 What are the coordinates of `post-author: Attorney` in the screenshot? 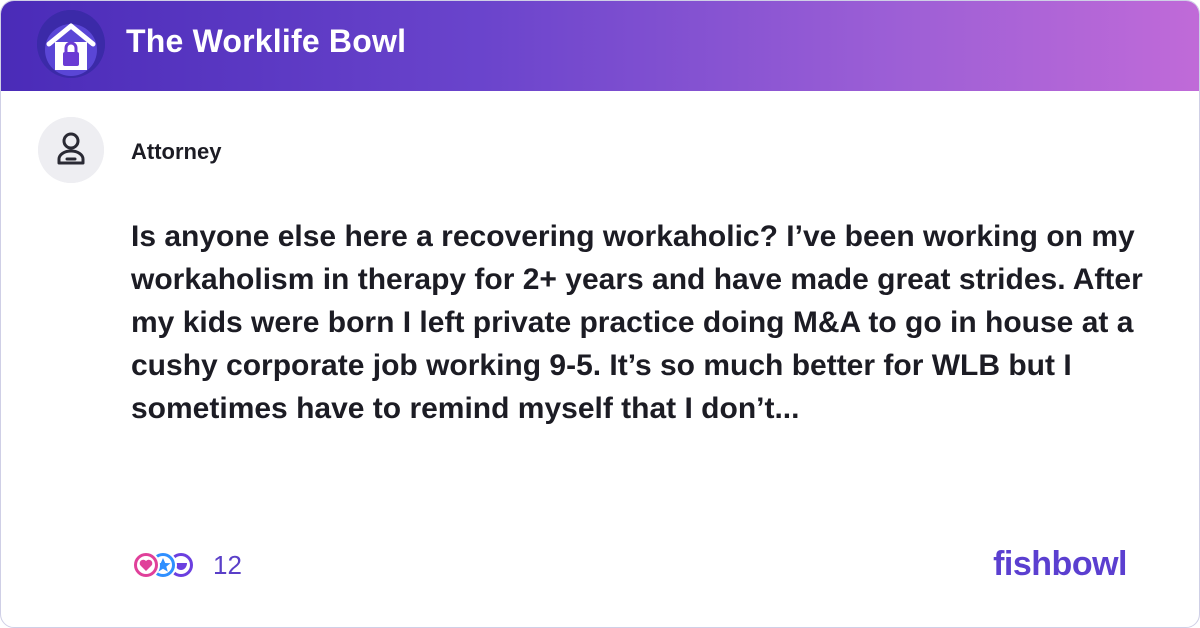 It's located at (176, 152).